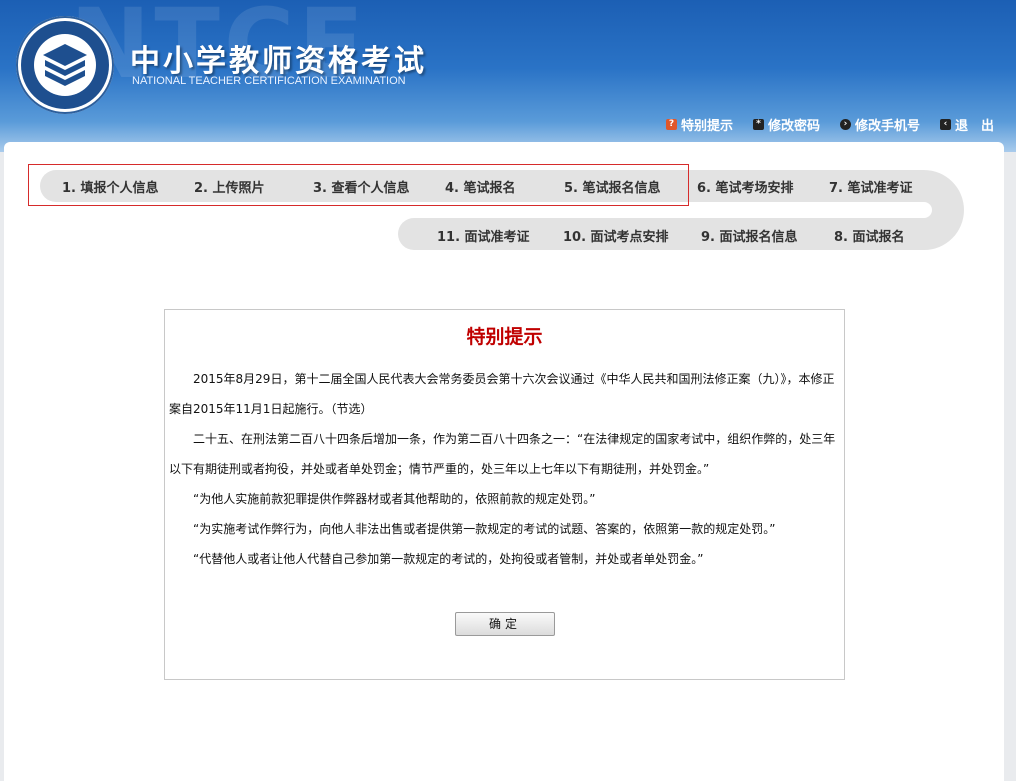 This screenshot has height=781, width=1016. What do you see at coordinates (845, 124) in the screenshot?
I see `phone-icon: ›` at bounding box center [845, 124].